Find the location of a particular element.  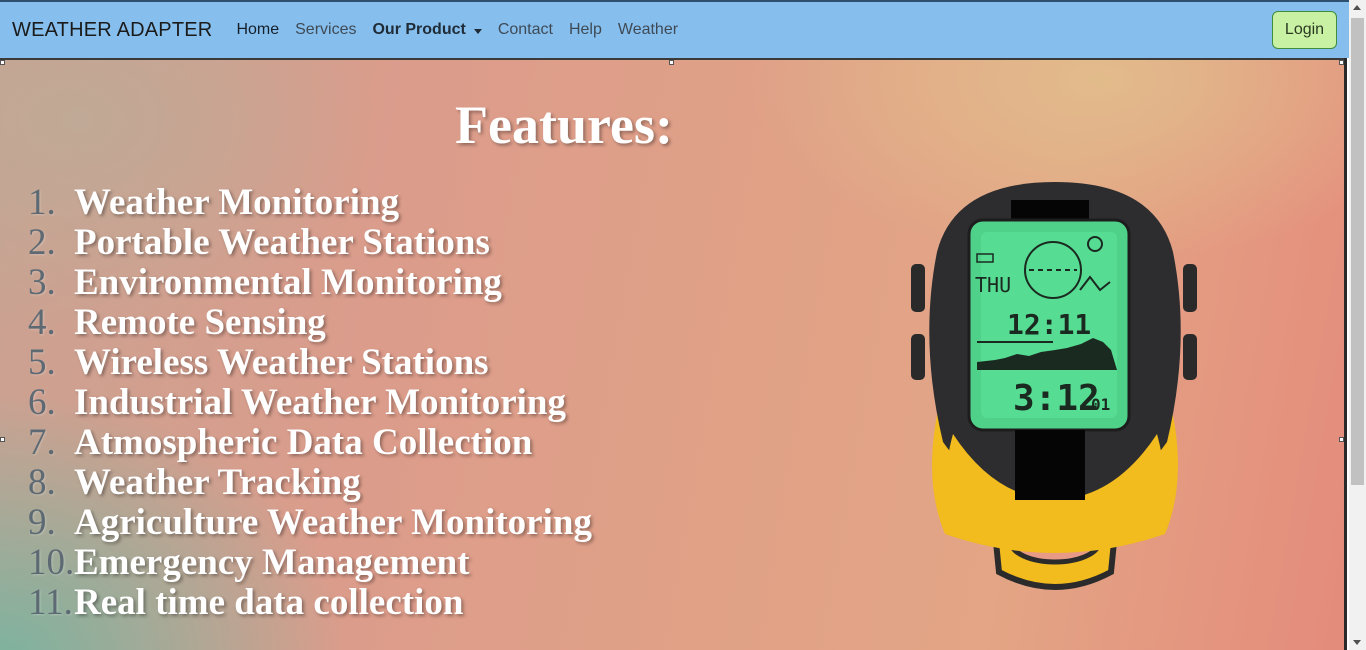

feature-text: Agriculture Weather Monitoring is located at coordinates (333, 522).